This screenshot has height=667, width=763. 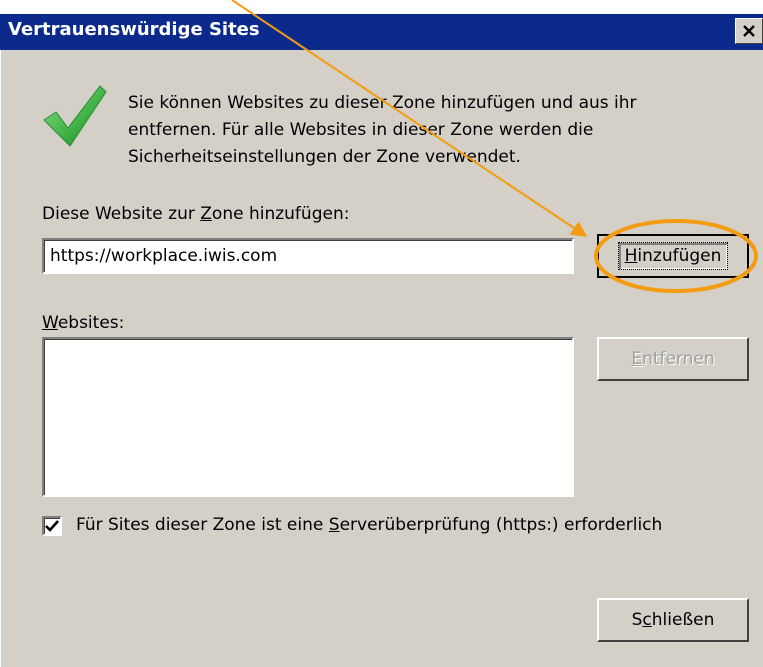 What do you see at coordinates (83, 323) in the screenshot?
I see `websites-label: Websites:` at bounding box center [83, 323].